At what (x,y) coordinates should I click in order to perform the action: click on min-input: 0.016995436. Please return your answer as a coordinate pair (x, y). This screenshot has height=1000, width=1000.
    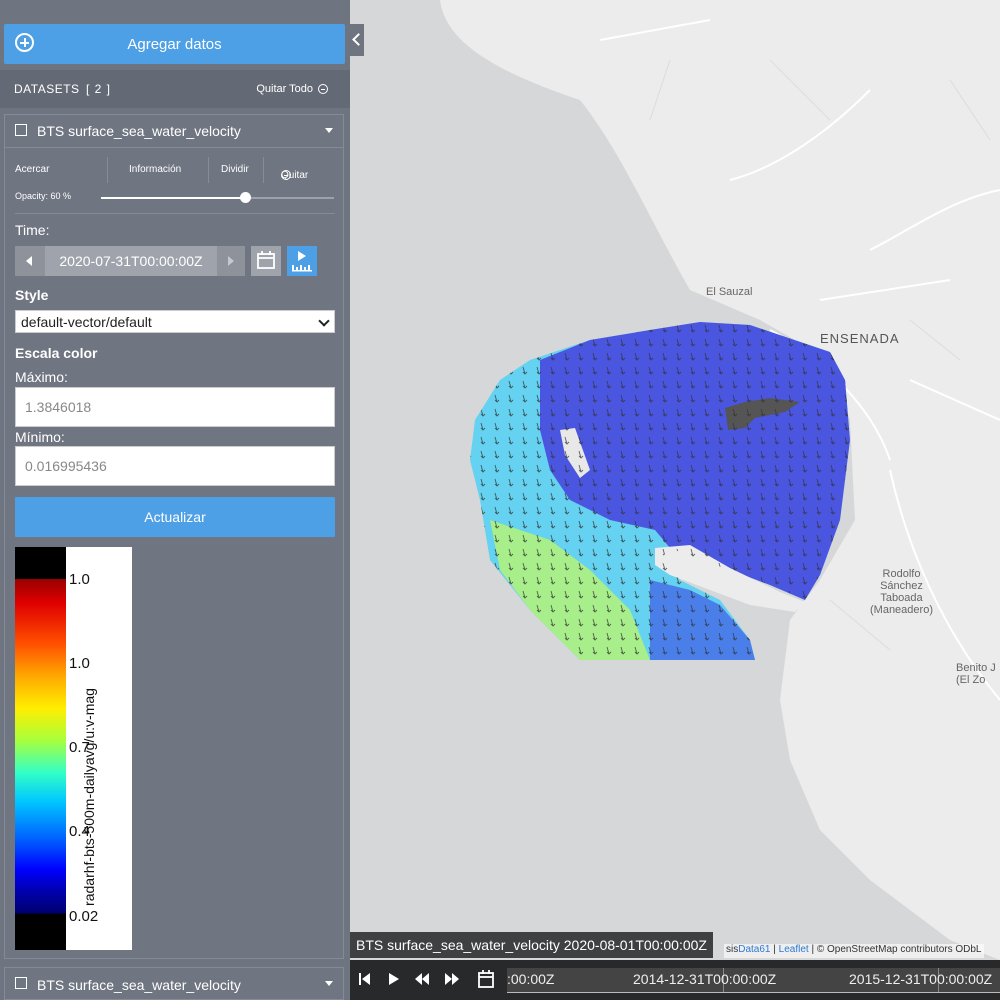
    Looking at the image, I should click on (175, 466).